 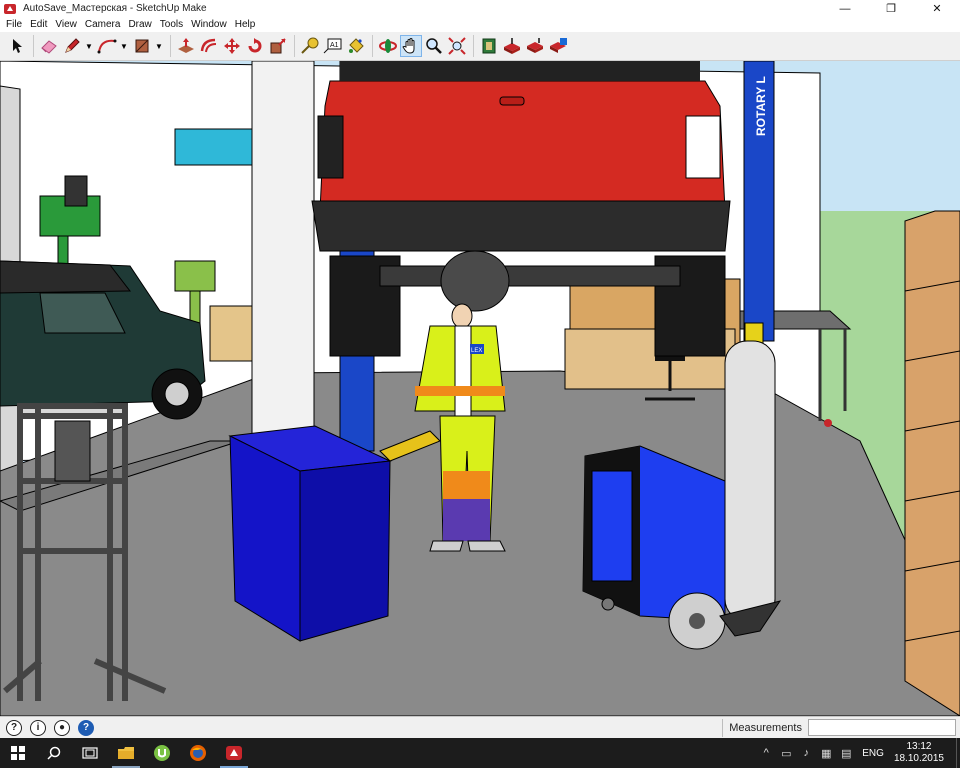 I want to click on taskbar-sketchup, so click(x=234, y=753).